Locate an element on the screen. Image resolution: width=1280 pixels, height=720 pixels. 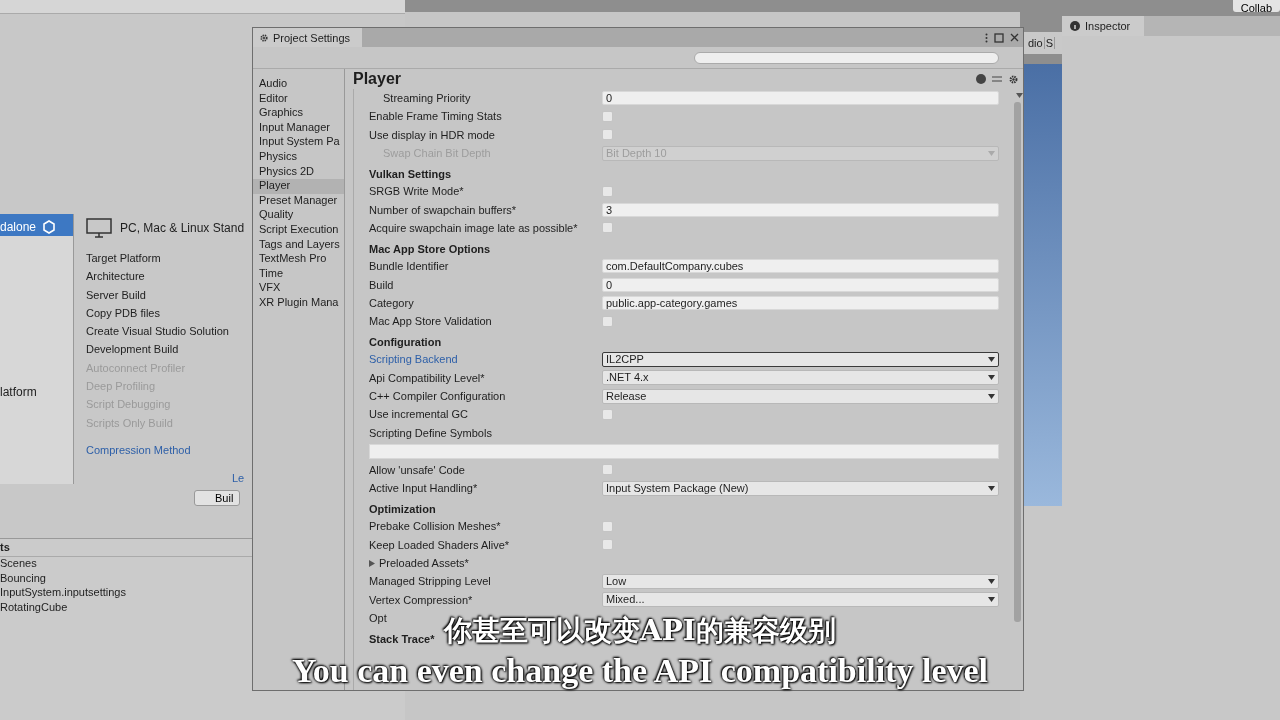
setting-label: Use incremental GC is located at coordinates (419, 414).